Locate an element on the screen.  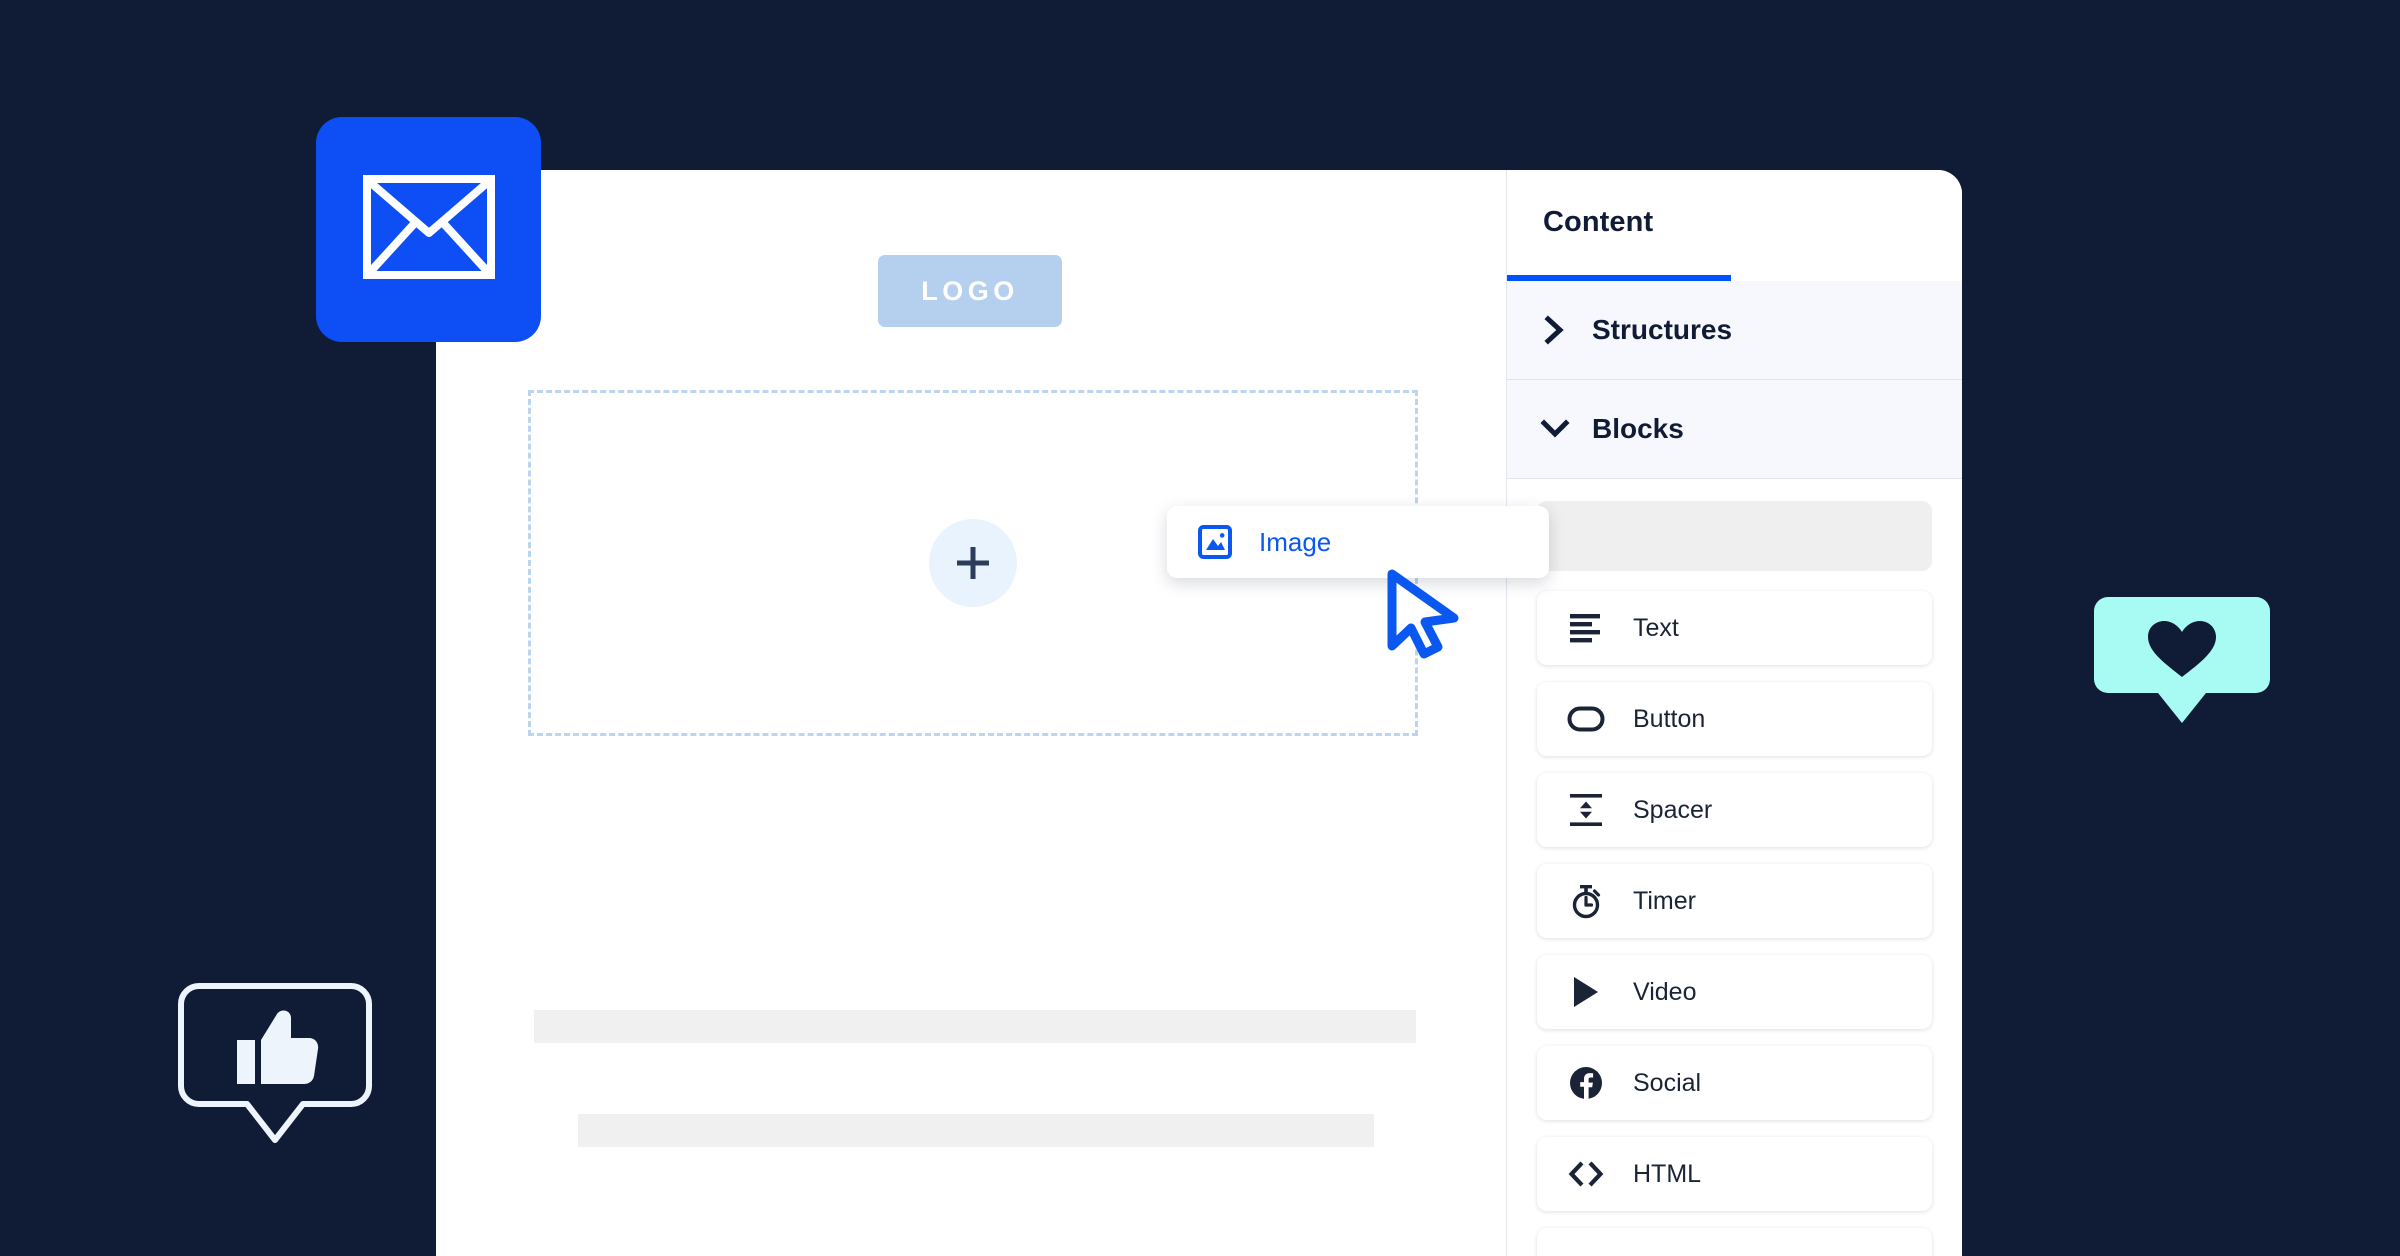
block-item-video: Video is located at coordinates (1734, 992).